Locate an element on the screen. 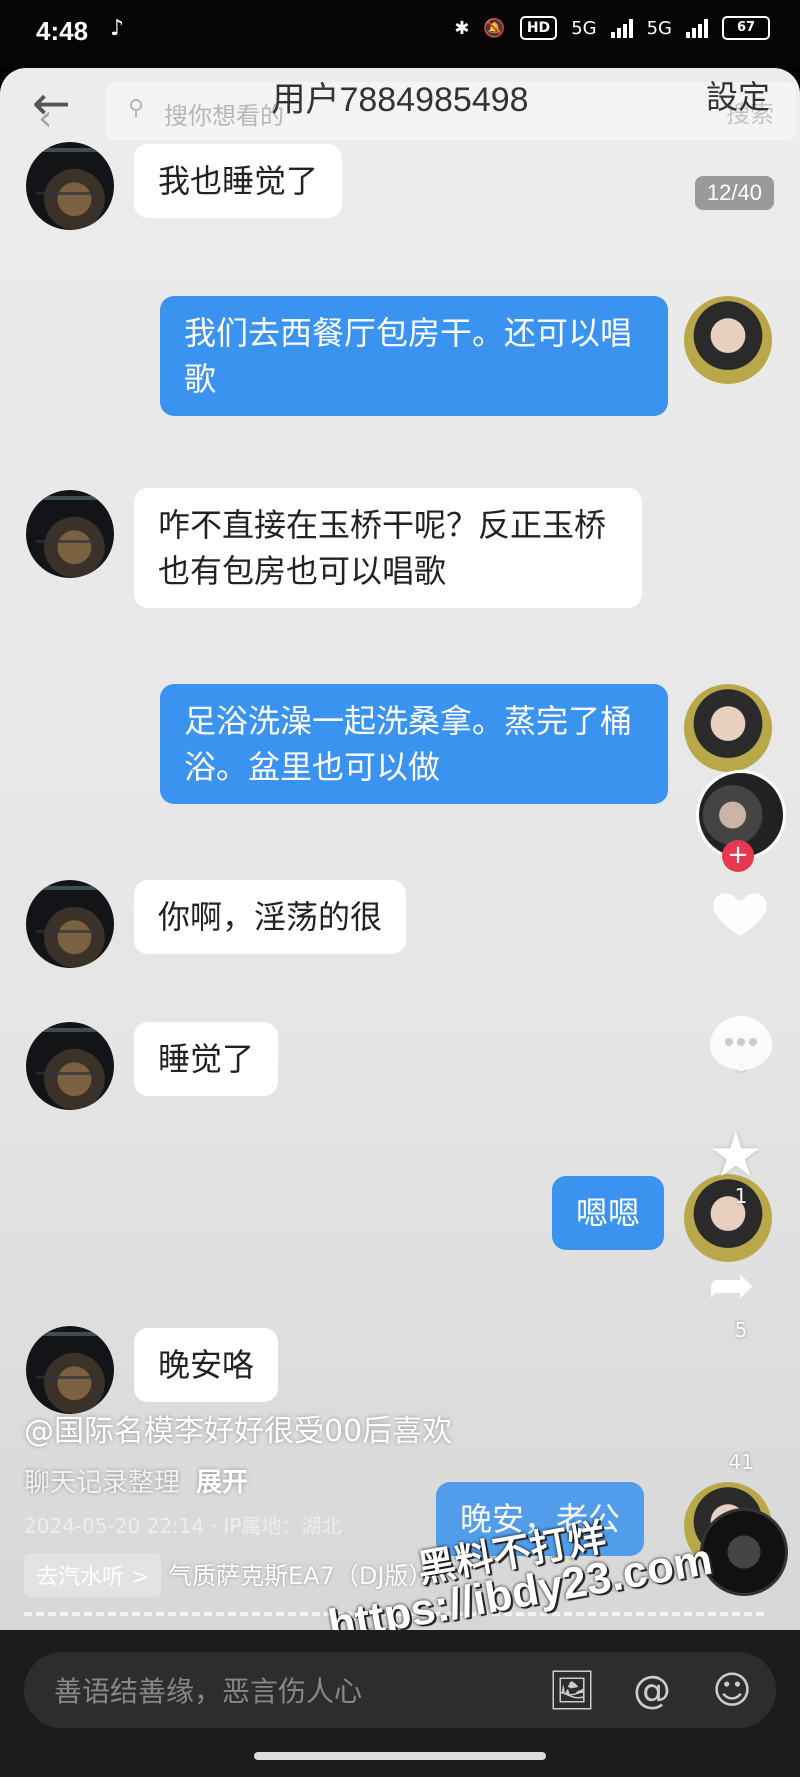 Image resolution: width=800 pixels, height=1777 pixels. chat-title: 用户7884985498 is located at coordinates (400, 100).